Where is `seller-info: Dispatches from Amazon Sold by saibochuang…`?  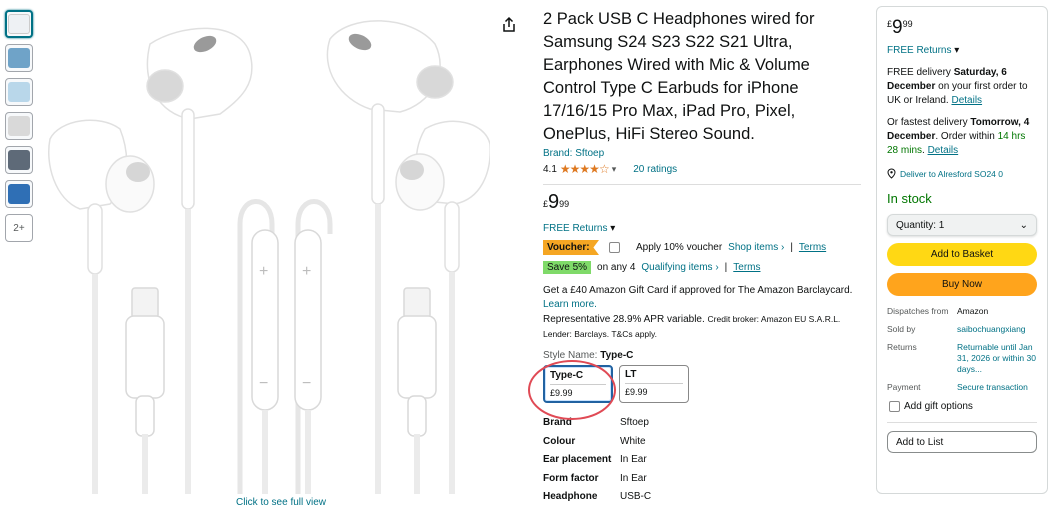 seller-info: Dispatches from Amazon Sold by saibochuang… is located at coordinates (962, 349).